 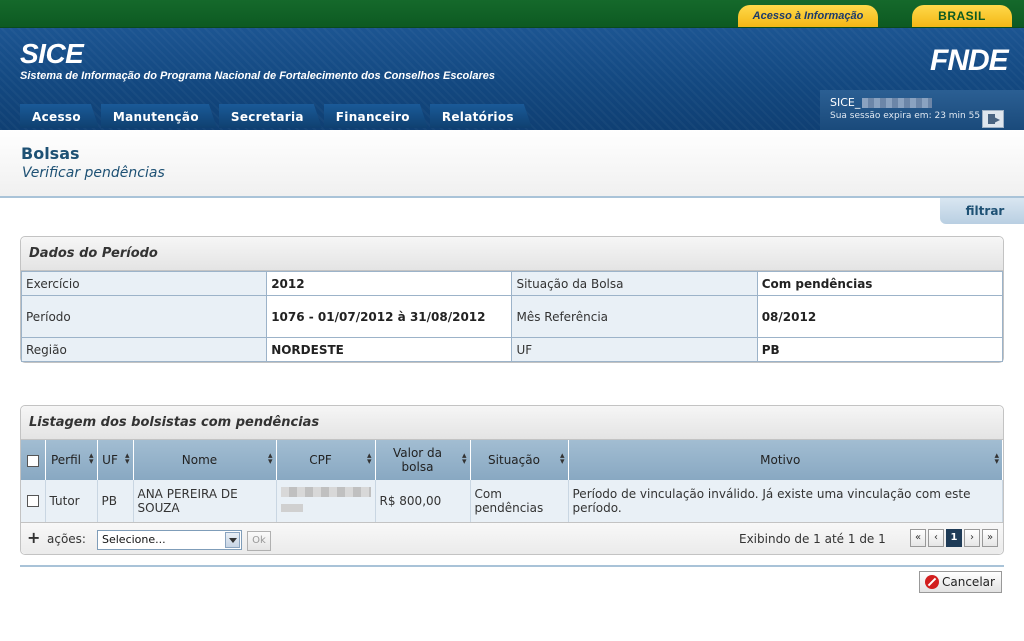 I want to click on field-label: Mês Referência, so click(x=634, y=316).